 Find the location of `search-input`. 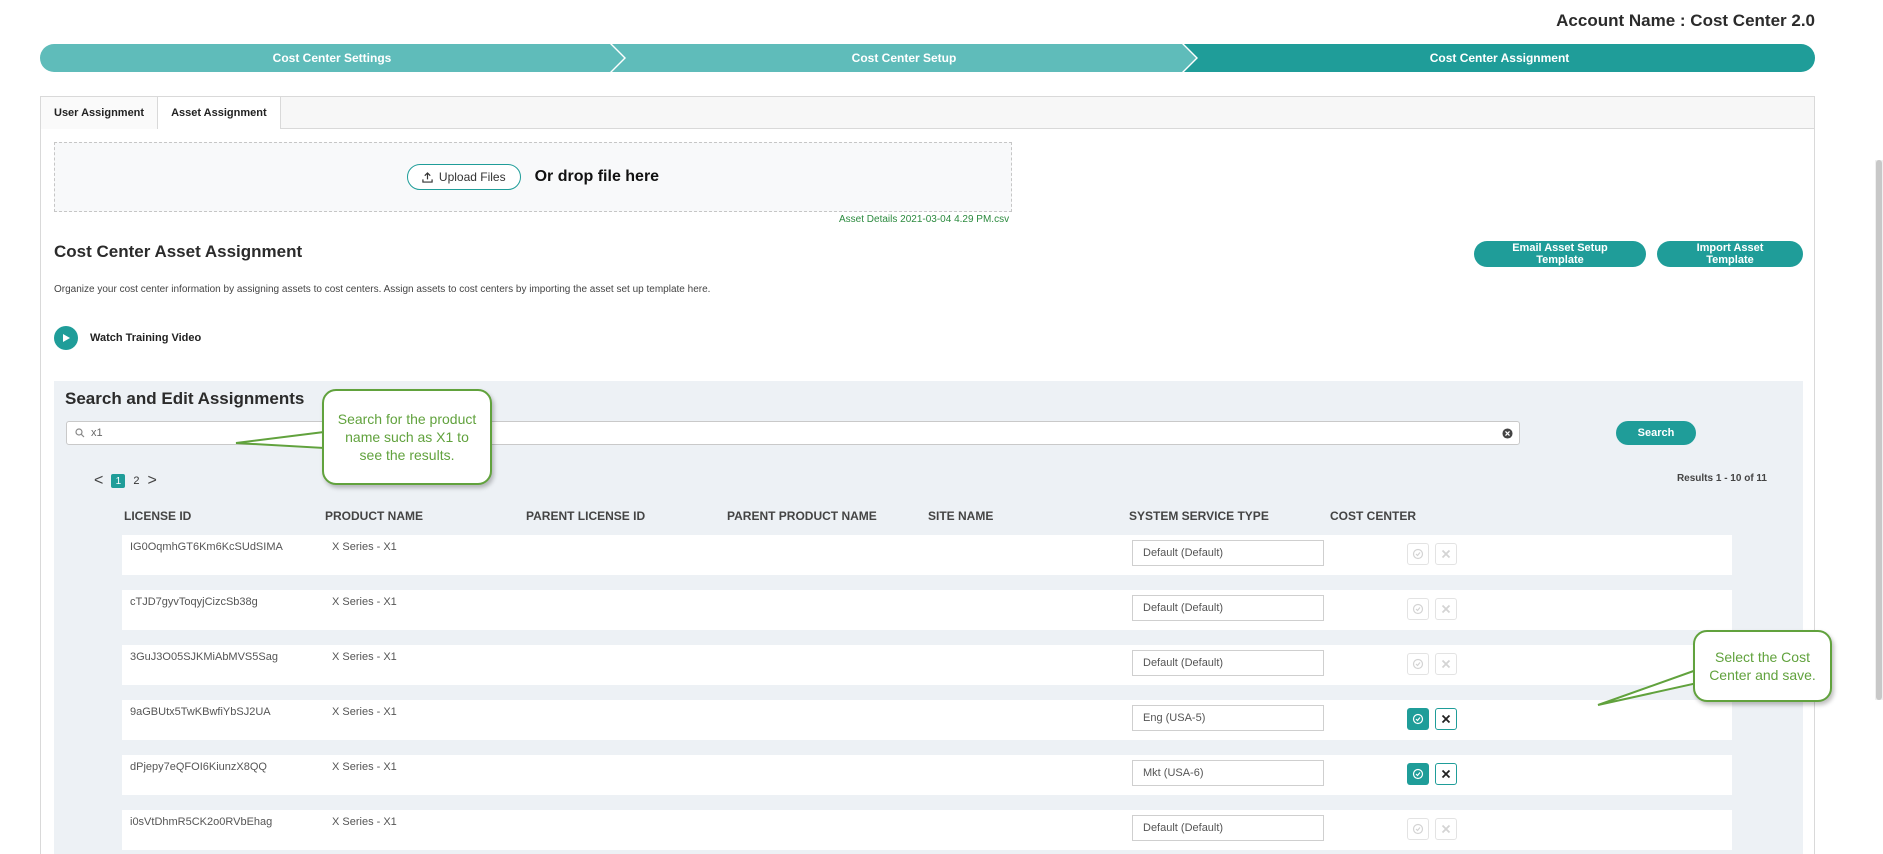

search-input is located at coordinates (793, 433).